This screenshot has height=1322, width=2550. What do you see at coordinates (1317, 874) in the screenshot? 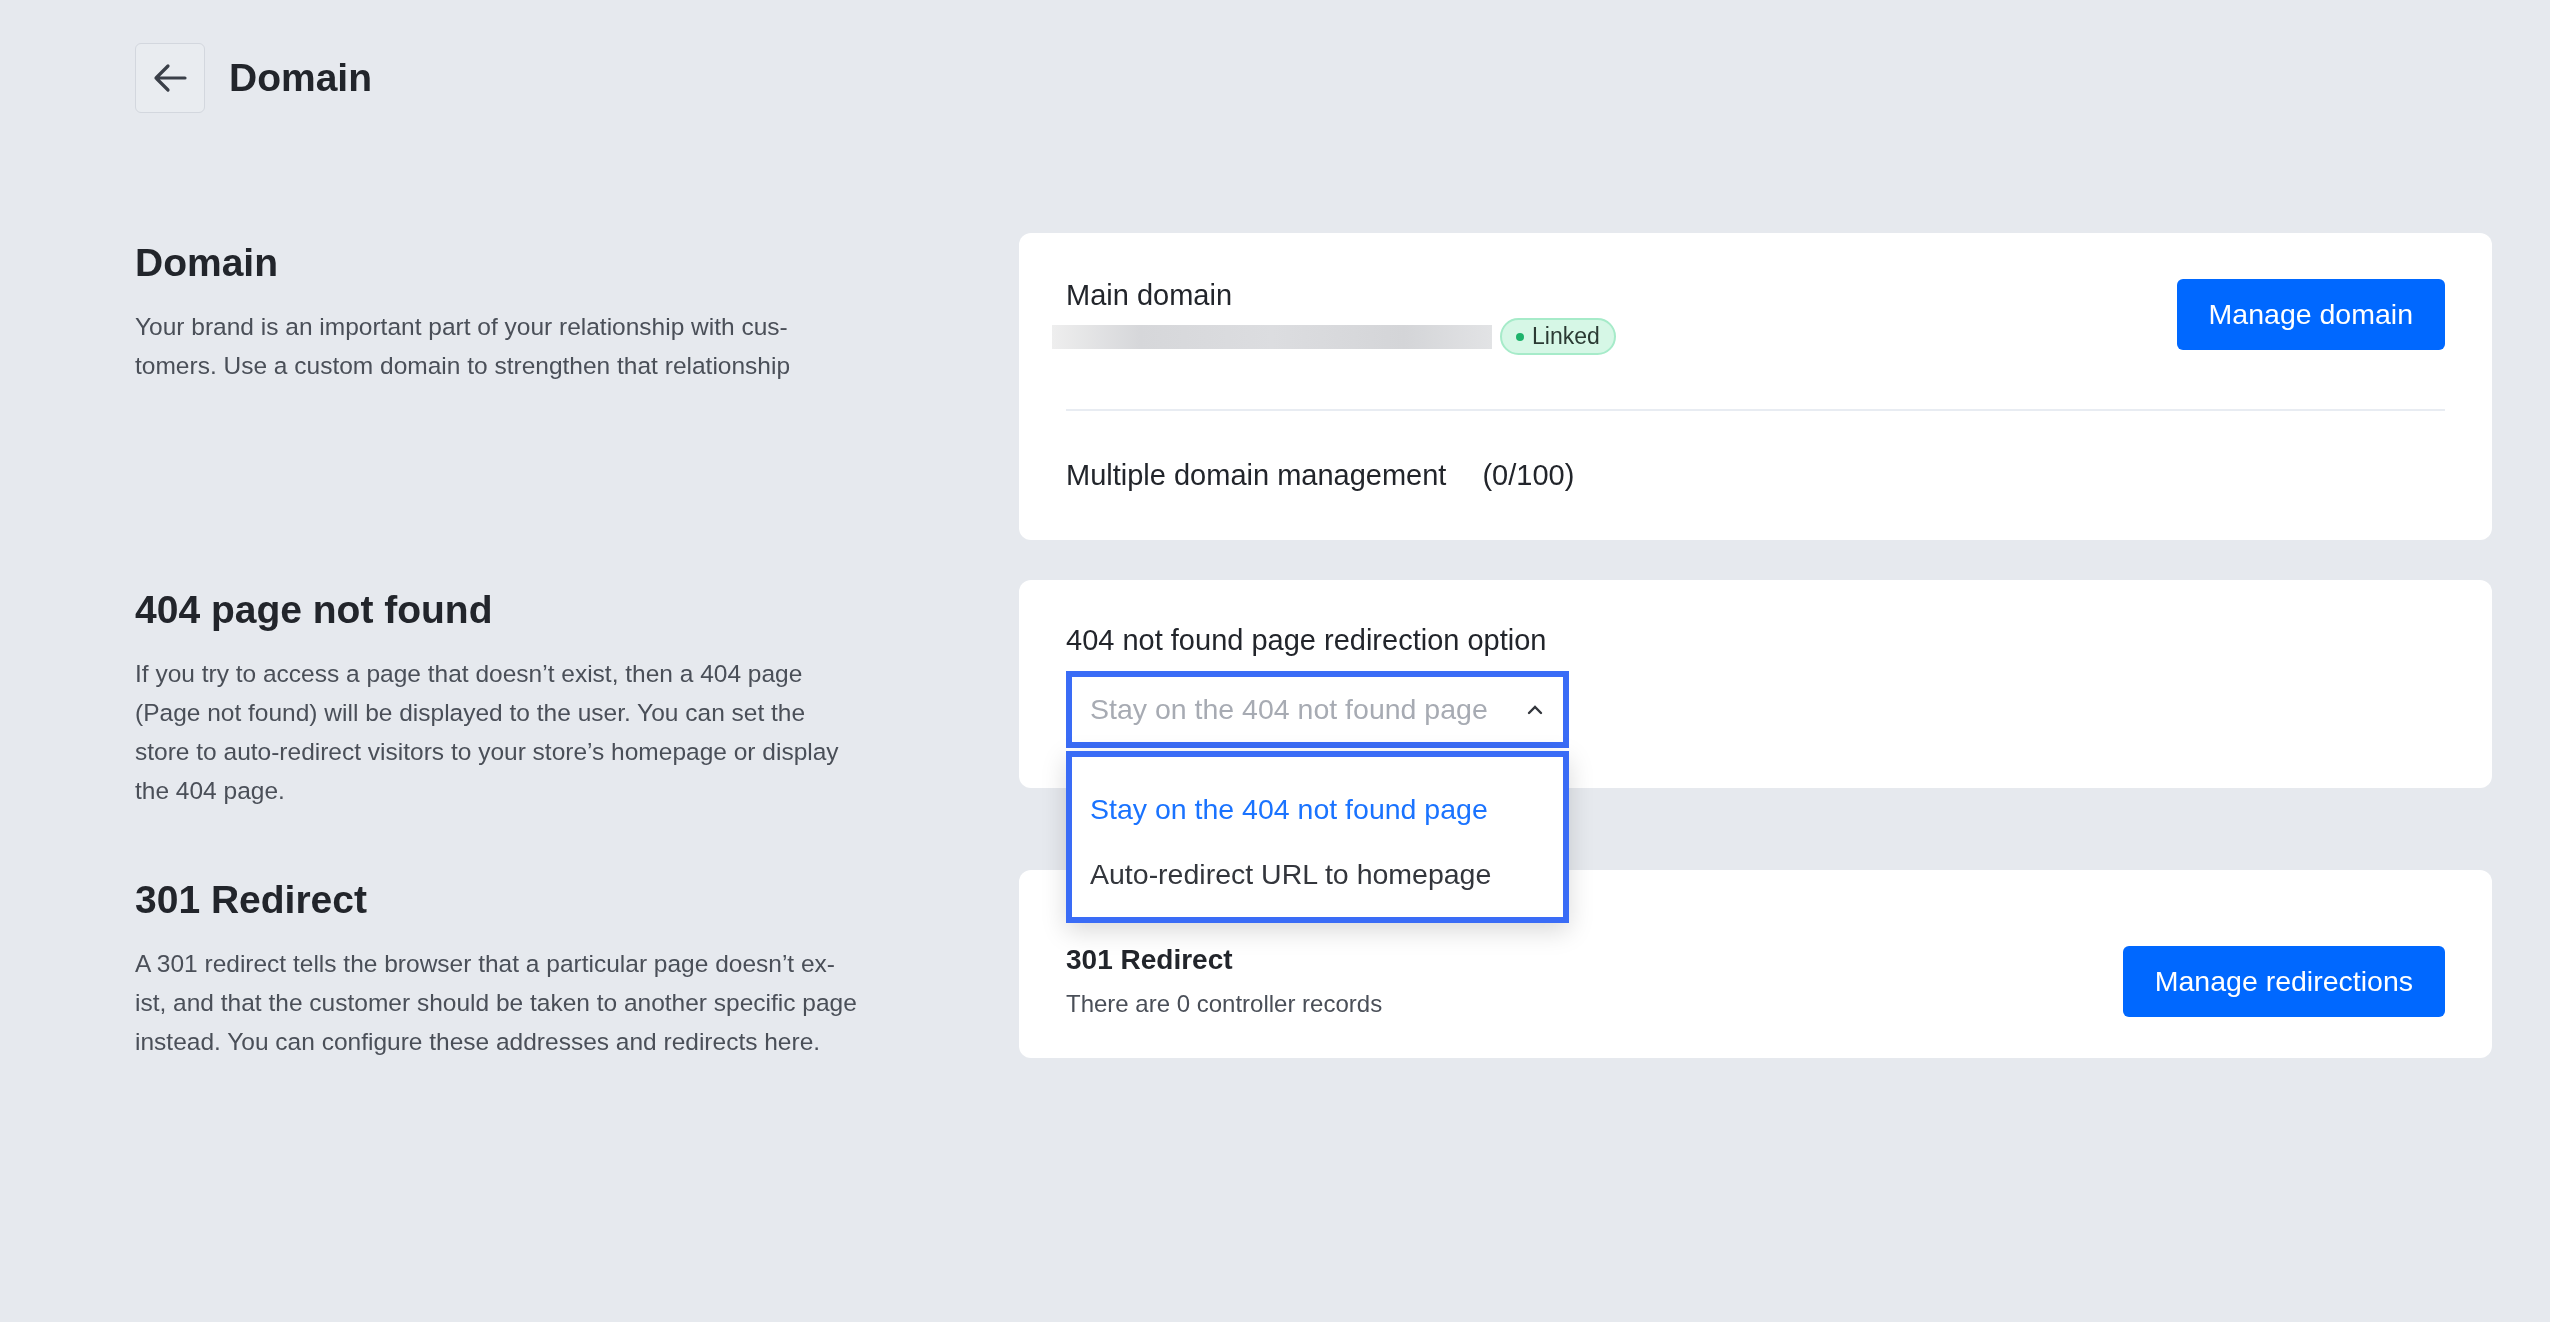
I see `dropdown-option: Auto-redirect URL to homepage` at bounding box center [1317, 874].